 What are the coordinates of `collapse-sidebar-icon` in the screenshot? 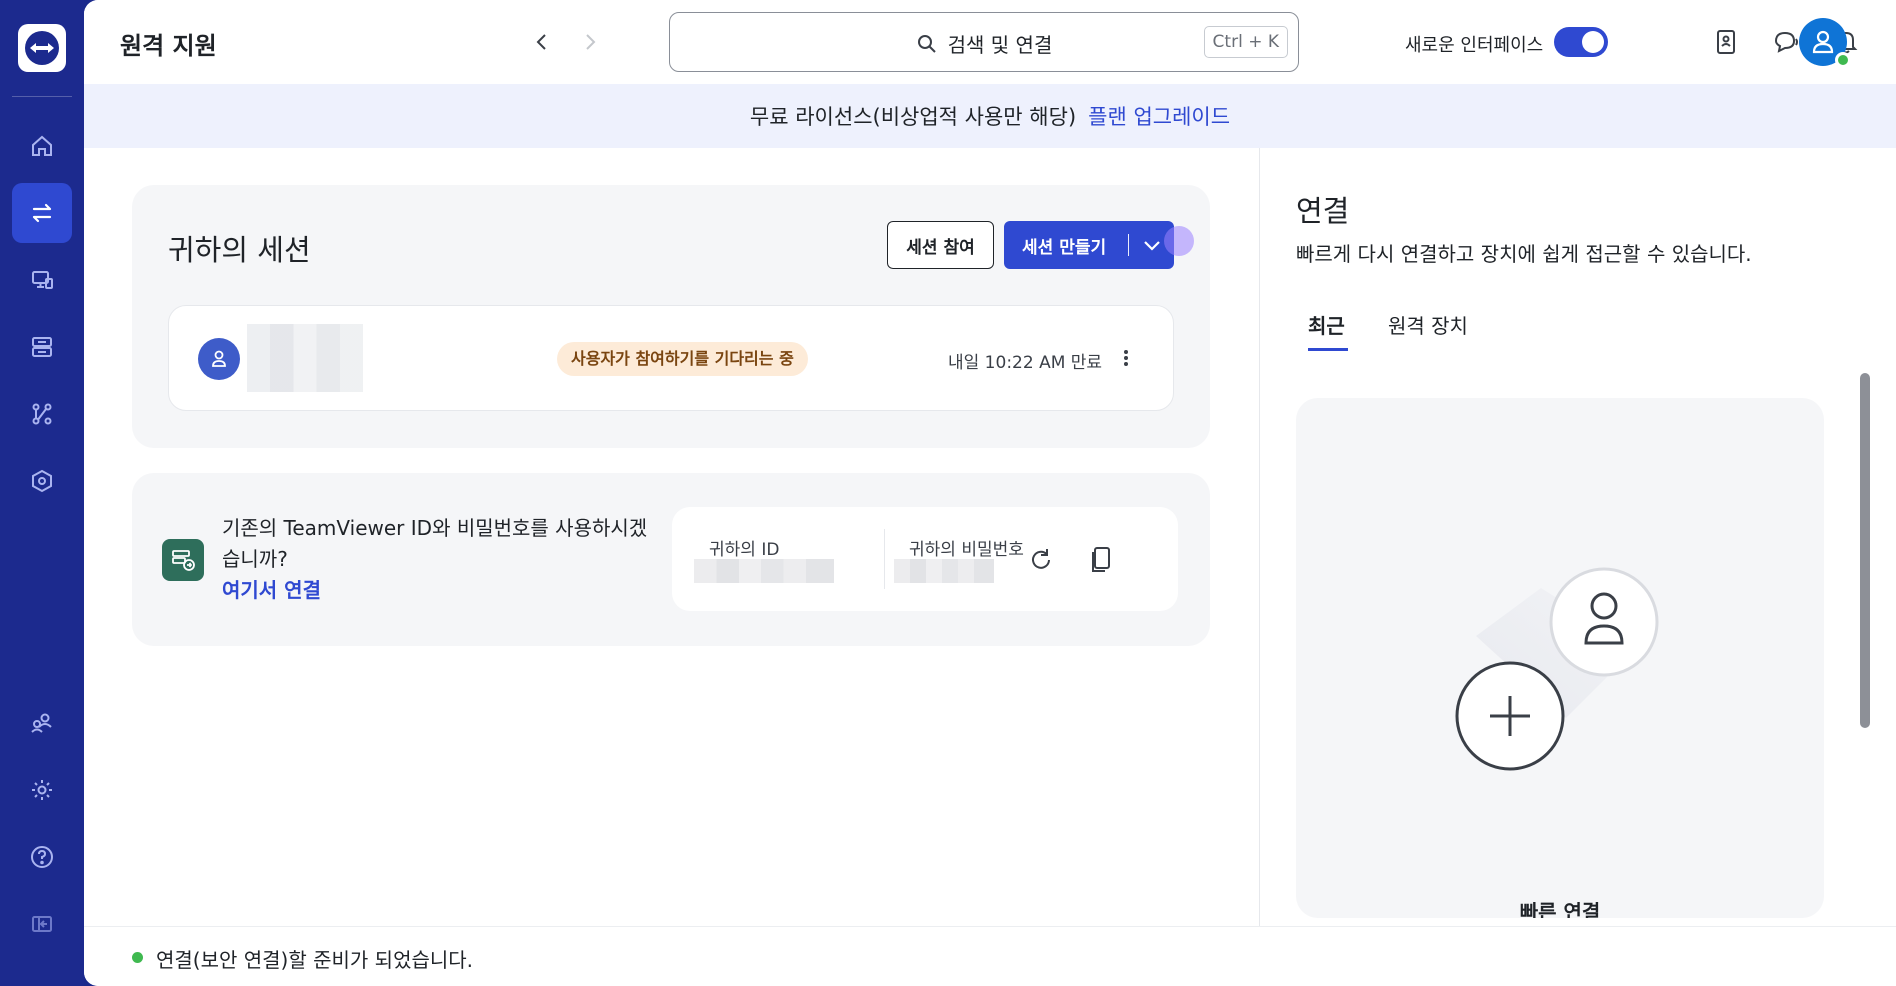 It's located at (42, 924).